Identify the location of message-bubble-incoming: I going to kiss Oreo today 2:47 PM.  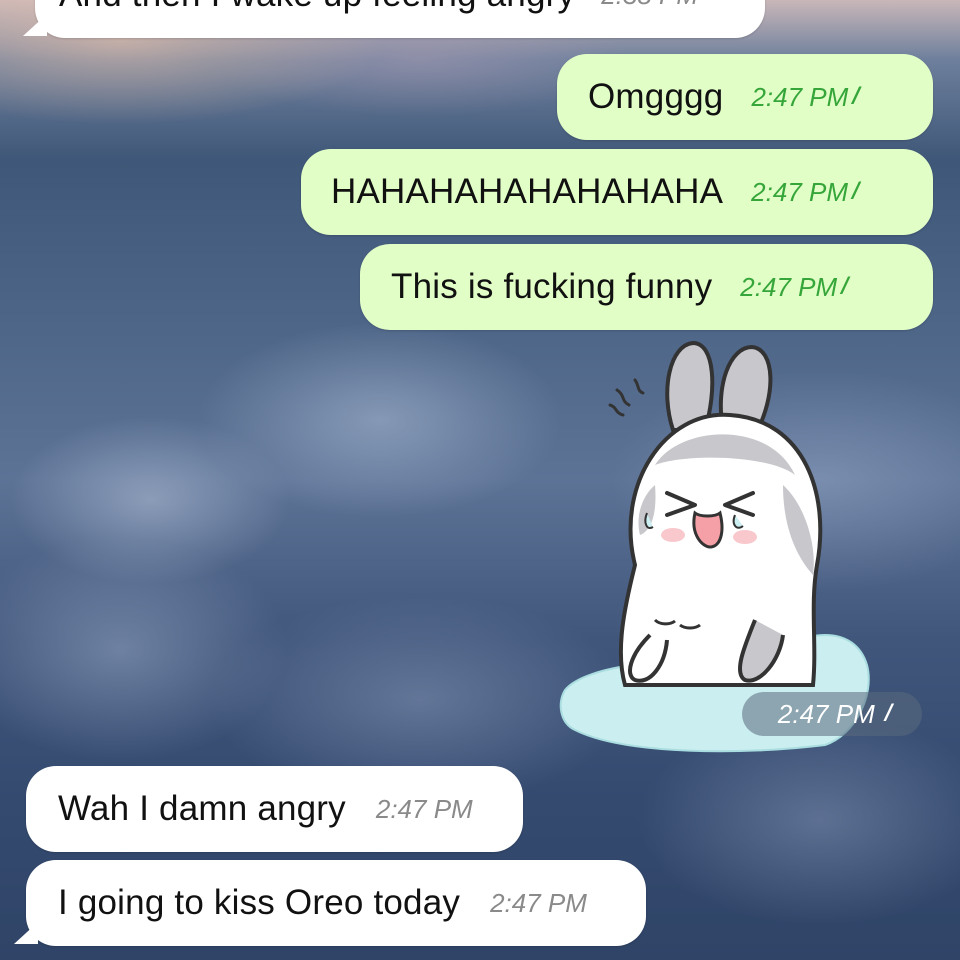
(330, 903).